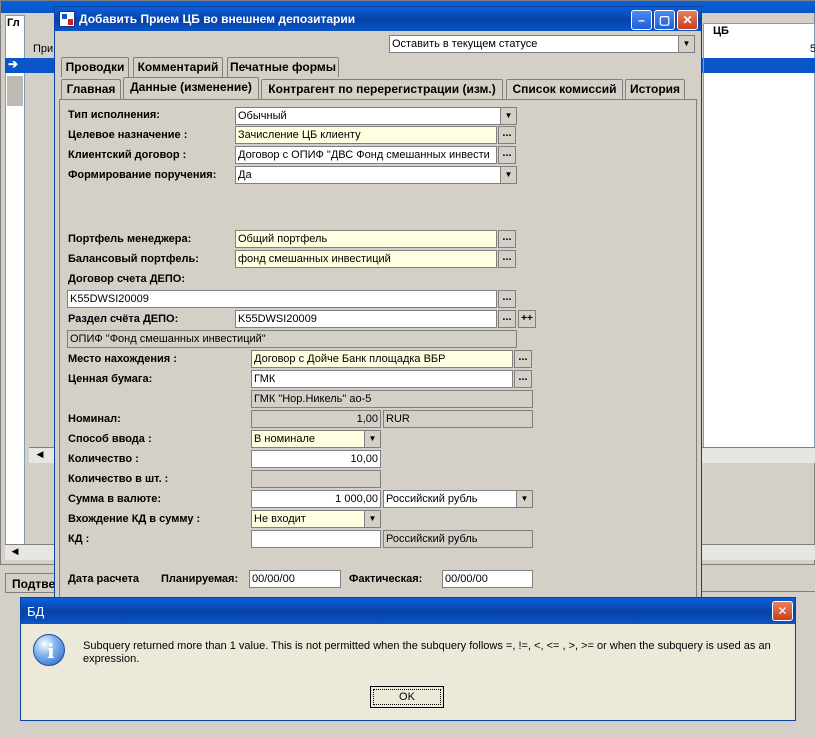 This screenshot has height=738, width=815. I want to click on bg-row-right-digit: 5, so click(812, 49).